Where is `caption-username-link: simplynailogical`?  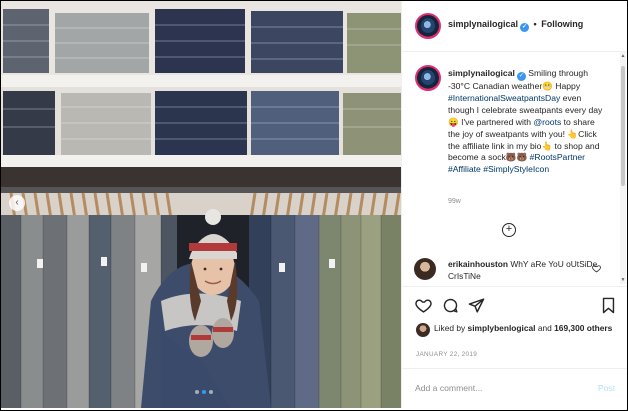 caption-username-link: simplynailogical is located at coordinates (481, 73).